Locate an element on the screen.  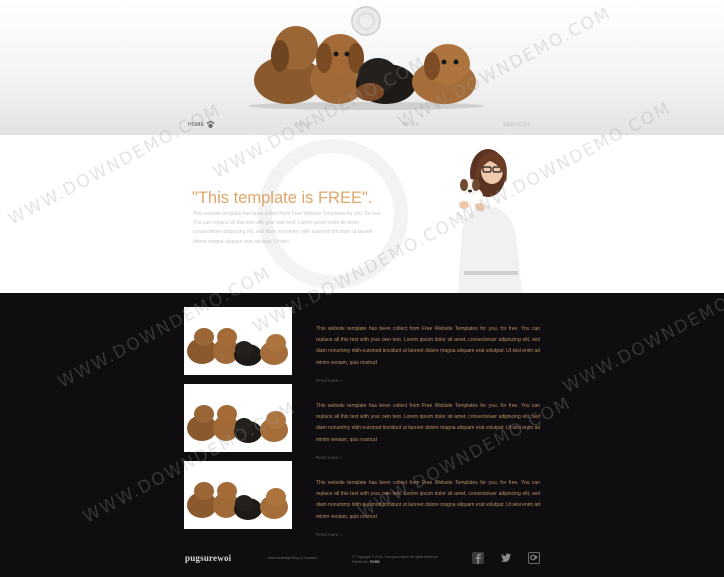
nav-item-about: ABOUT is located at coordinates (304, 125).